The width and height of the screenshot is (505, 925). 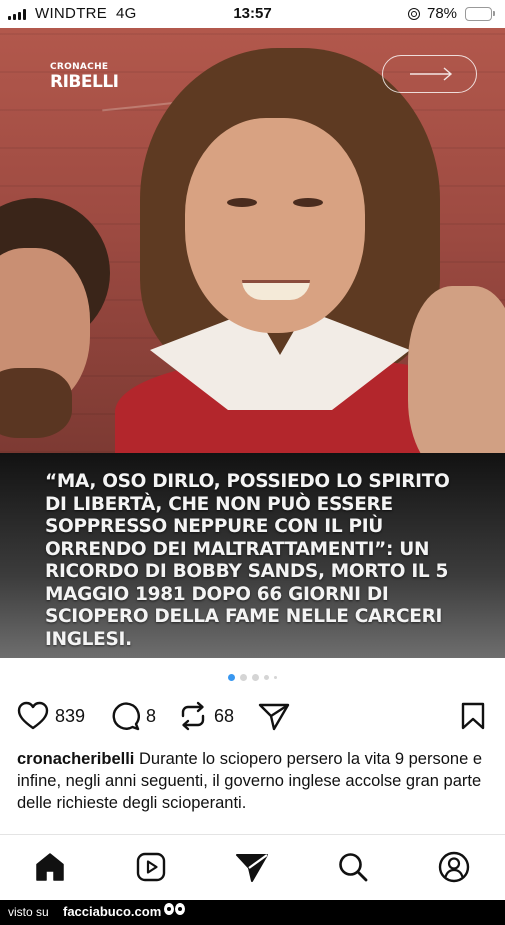 I want to click on arrow-right-icon, so click(x=431, y=74).